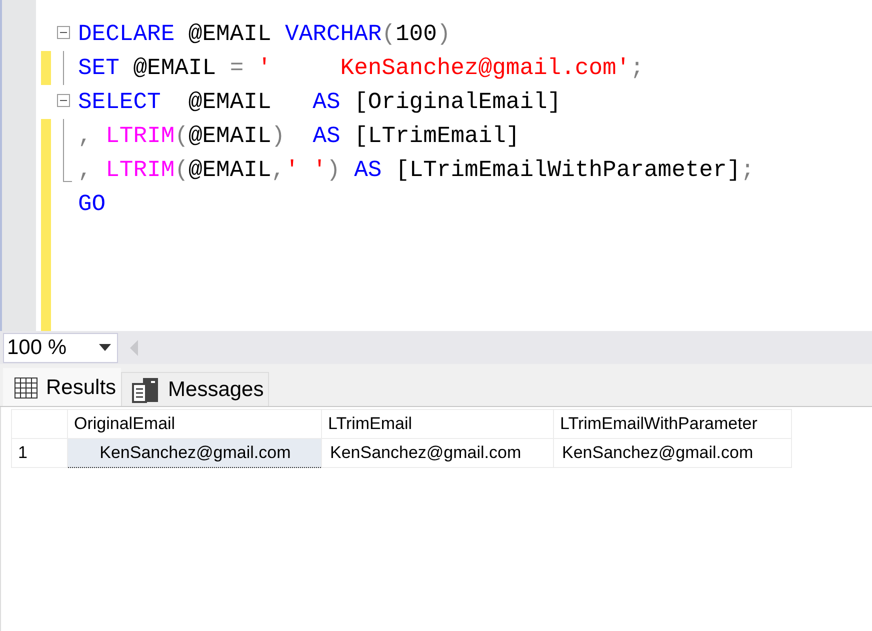 This screenshot has height=631, width=872. What do you see at coordinates (361, 68) in the screenshot?
I see `code-line: SET @EMAIL = ' KenSanchez@gmail.com';` at bounding box center [361, 68].